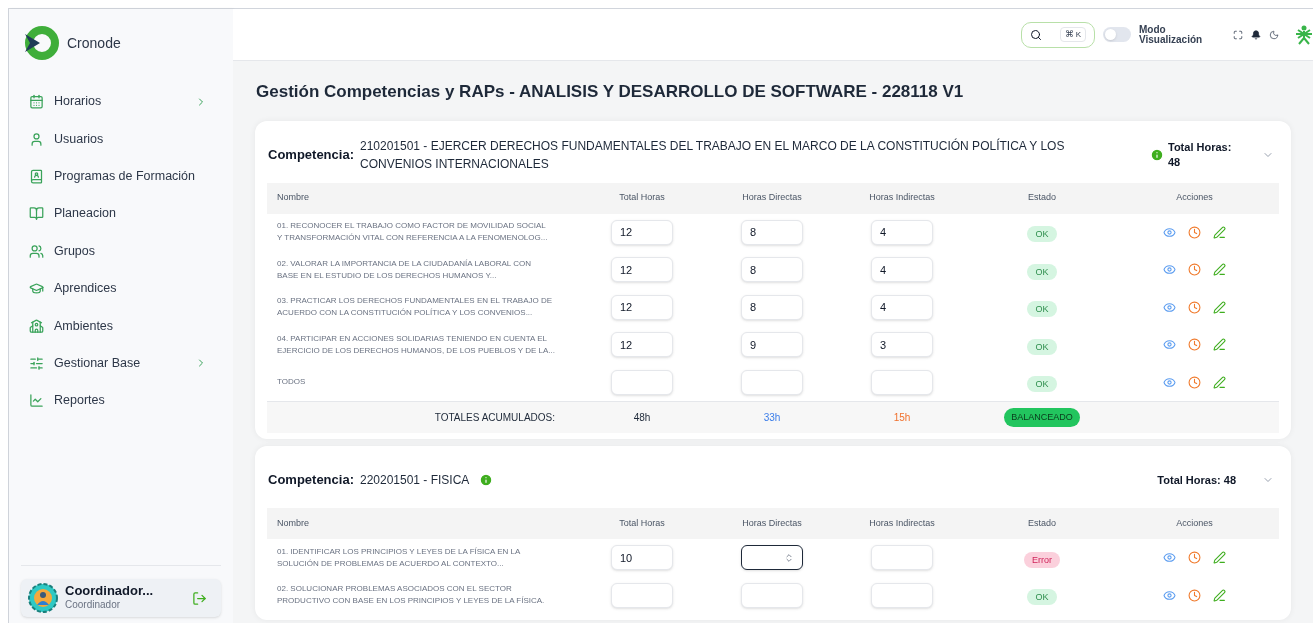  I want to click on hours-field: 9, so click(772, 345).